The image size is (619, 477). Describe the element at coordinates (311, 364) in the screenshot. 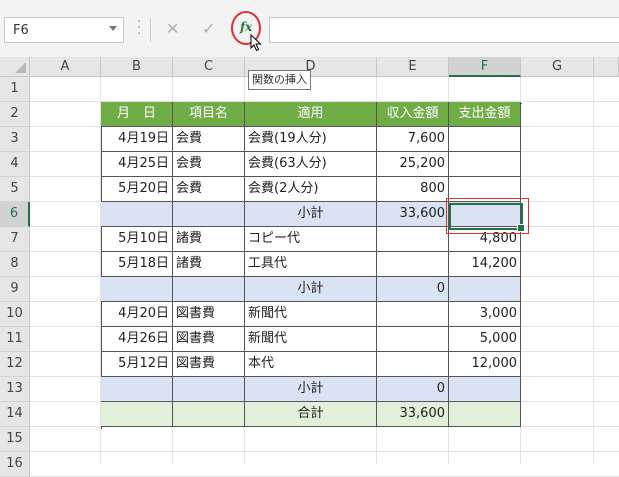

I see `table-cell: 本代` at that location.